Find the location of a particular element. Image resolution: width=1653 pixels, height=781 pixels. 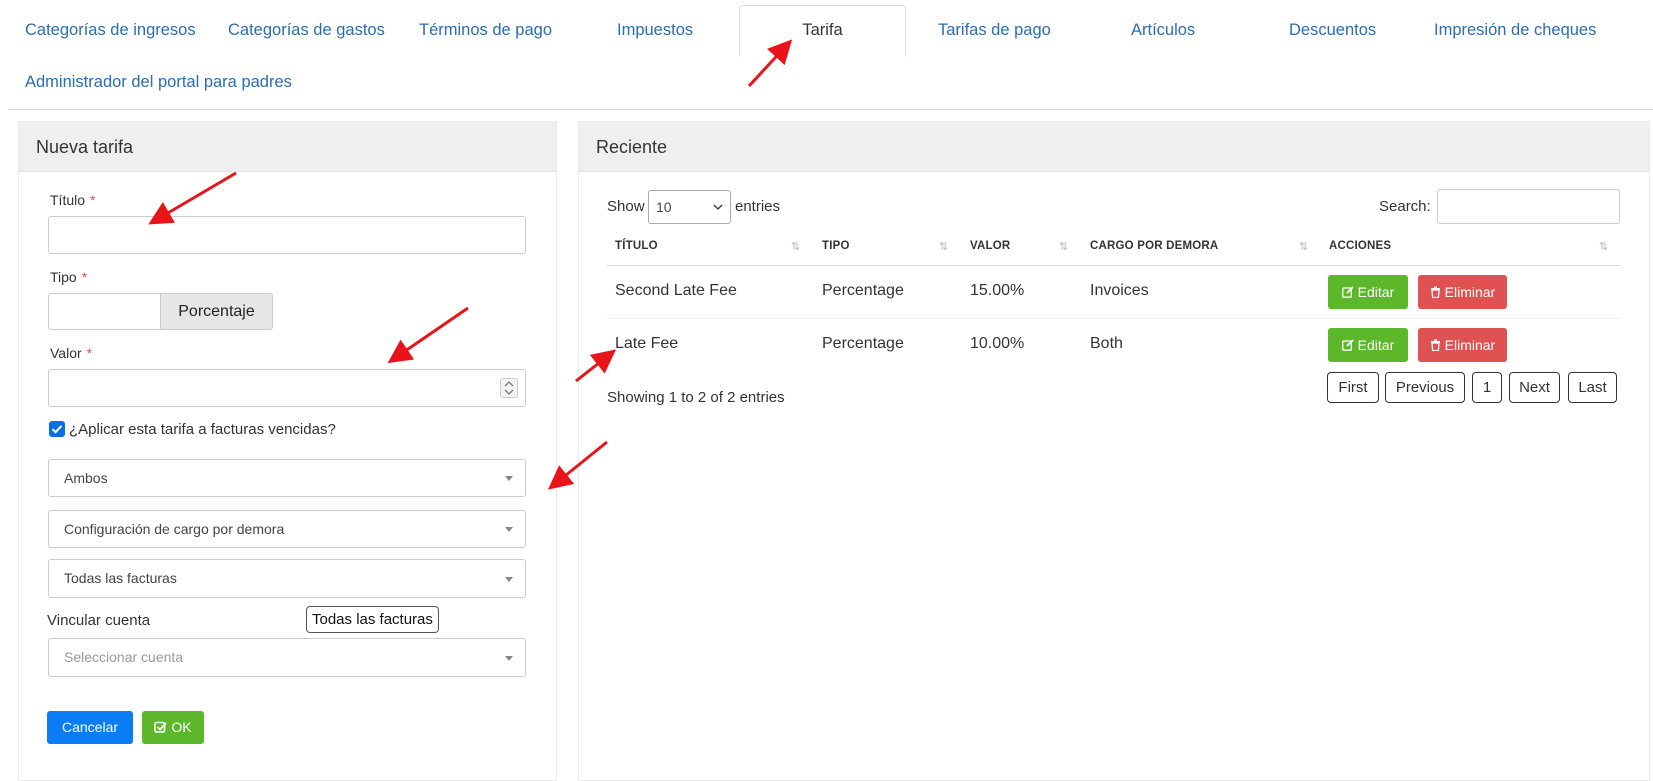

row-titulo: Late Fee is located at coordinates (647, 343).